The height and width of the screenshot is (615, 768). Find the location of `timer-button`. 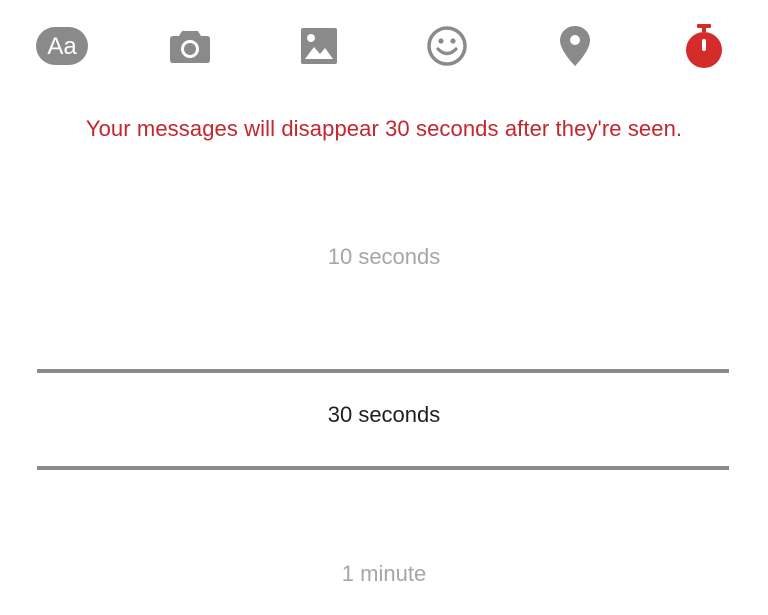

timer-button is located at coordinates (704, 46).